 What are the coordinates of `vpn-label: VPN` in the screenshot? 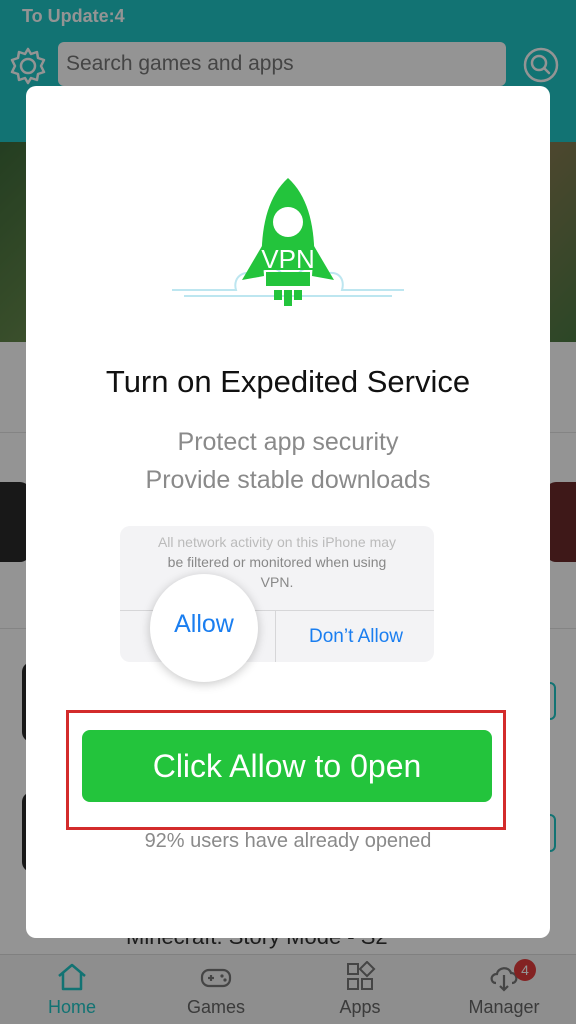 It's located at (287, 259).